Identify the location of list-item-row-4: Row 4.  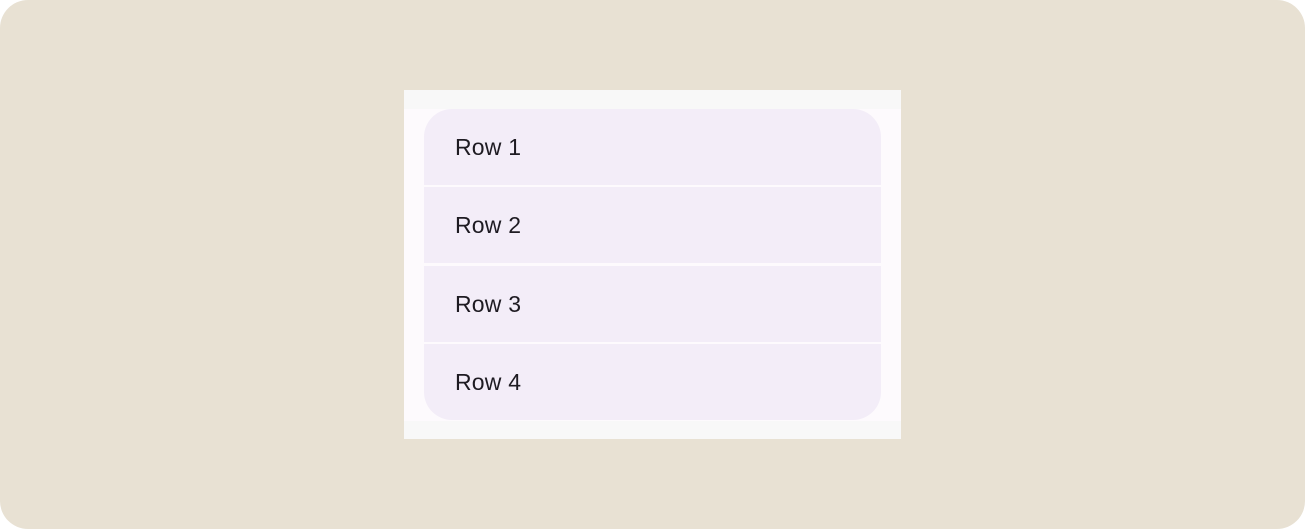
(652, 382).